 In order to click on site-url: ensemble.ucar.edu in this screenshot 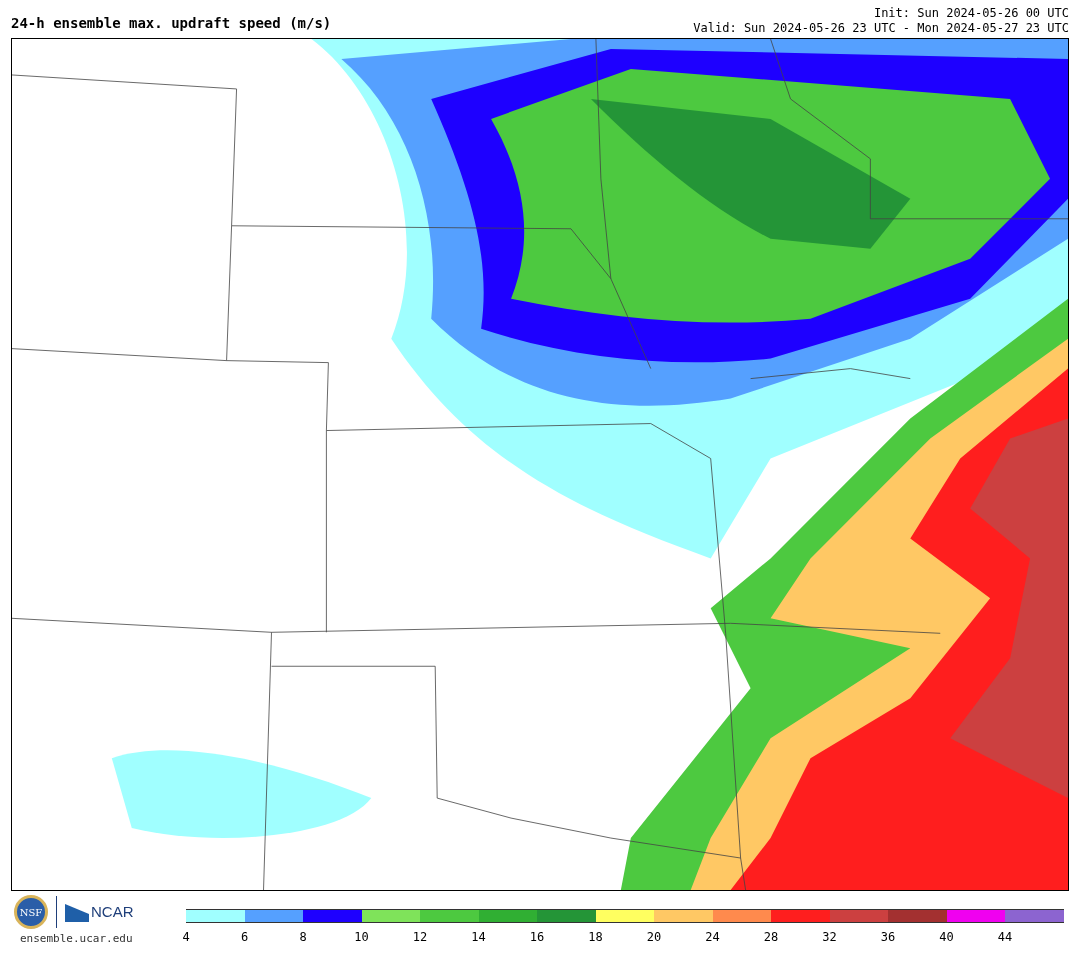, I will do `click(76, 939)`.